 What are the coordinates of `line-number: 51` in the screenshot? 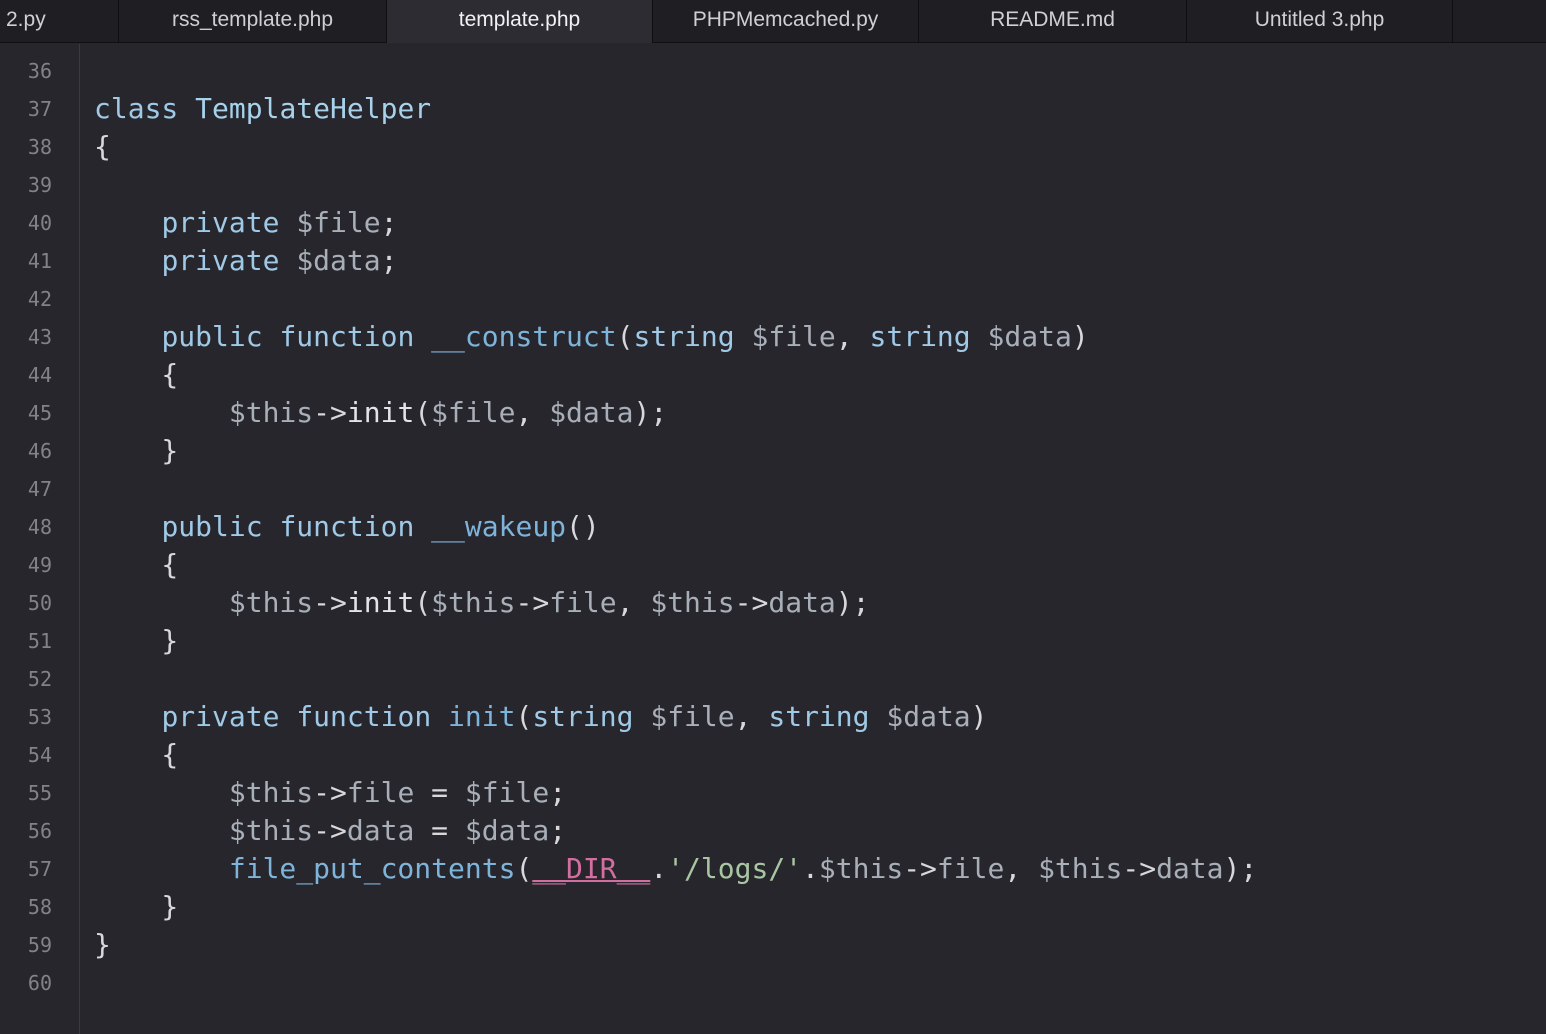 It's located at (39, 641).